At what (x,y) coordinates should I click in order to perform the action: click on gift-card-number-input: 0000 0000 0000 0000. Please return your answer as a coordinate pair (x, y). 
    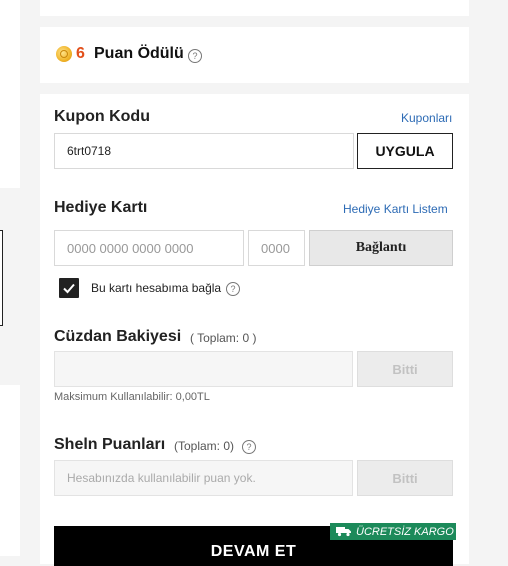
    Looking at the image, I should click on (149, 248).